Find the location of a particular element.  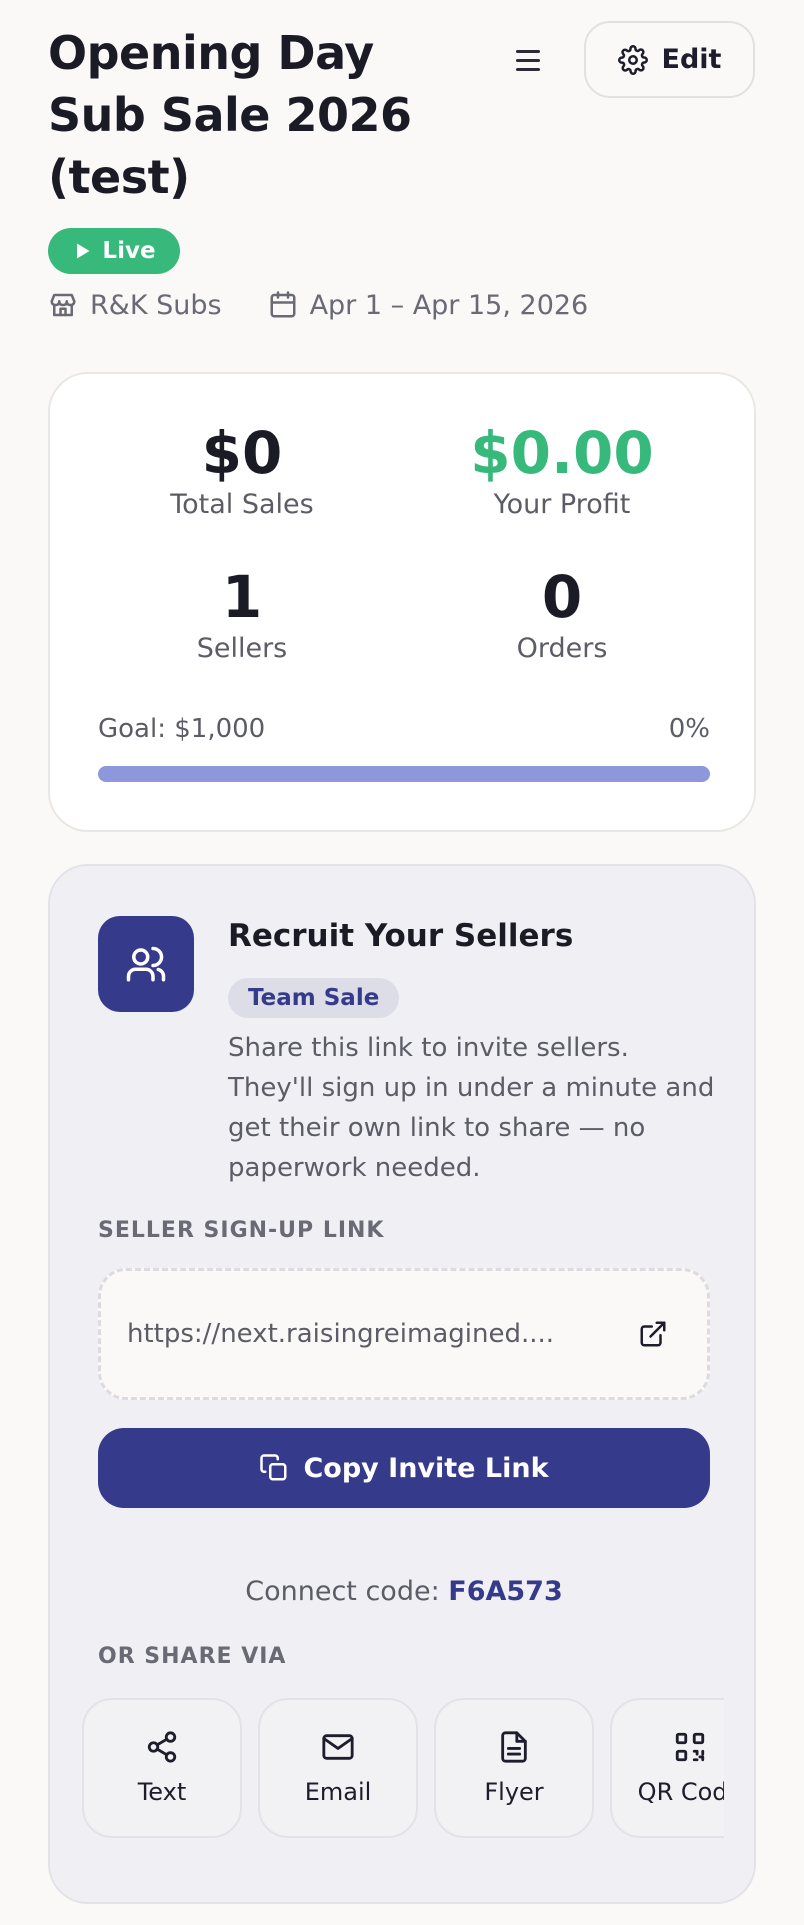

sellers-label: Sellers is located at coordinates (242, 648).